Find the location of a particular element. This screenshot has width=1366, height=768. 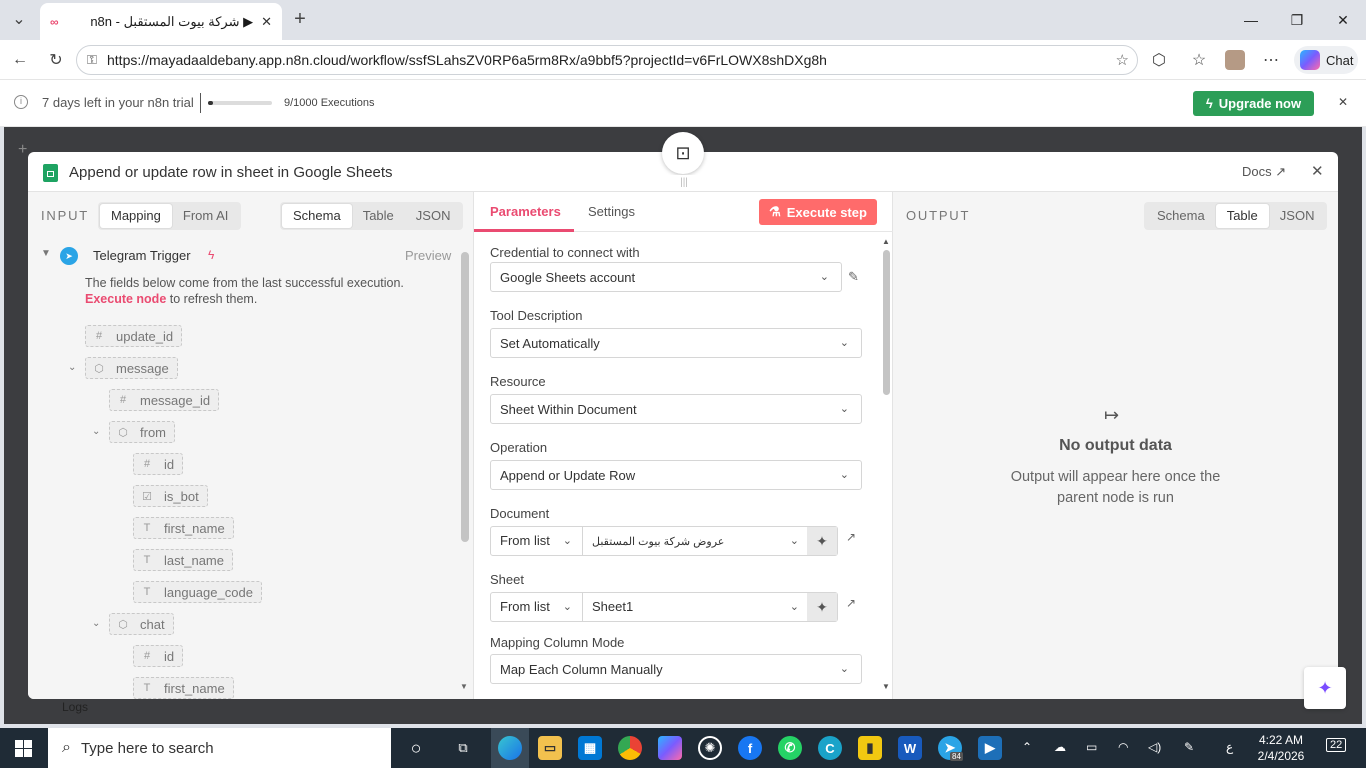

chevron-down-icon: ▼ is located at coordinates (46, 253).